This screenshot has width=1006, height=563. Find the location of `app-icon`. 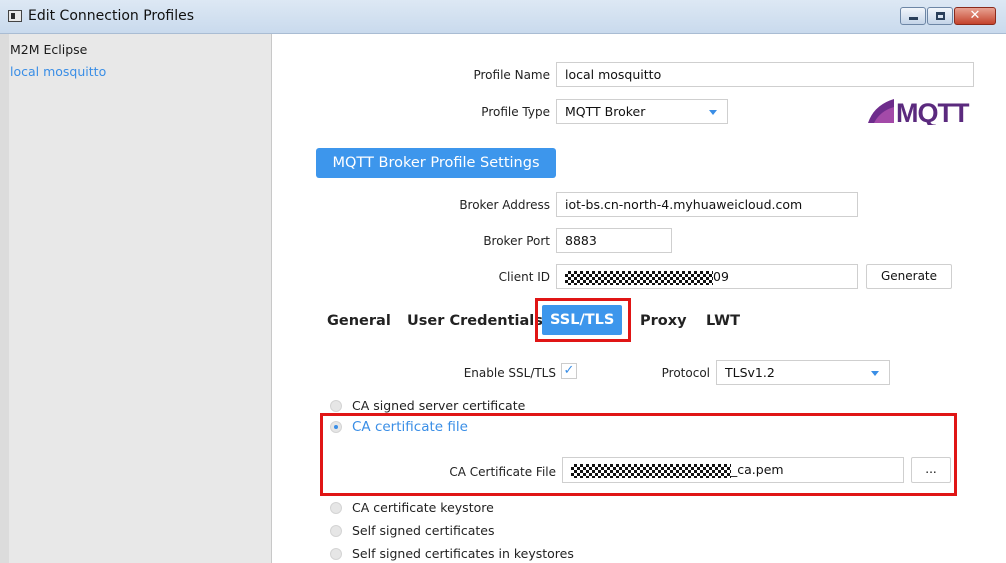

app-icon is located at coordinates (15, 16).